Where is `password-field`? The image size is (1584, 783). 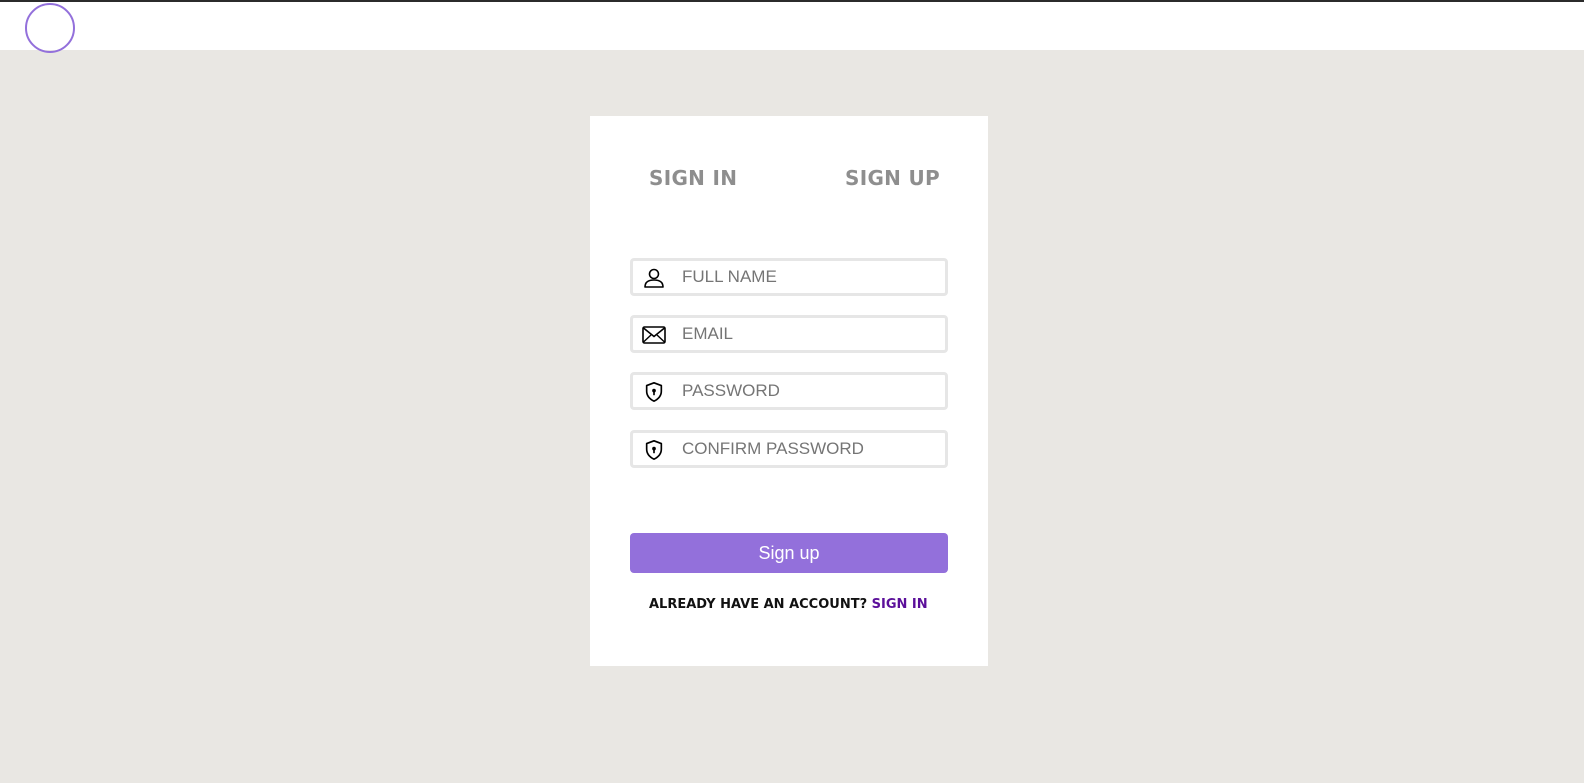 password-field is located at coordinates (789, 391).